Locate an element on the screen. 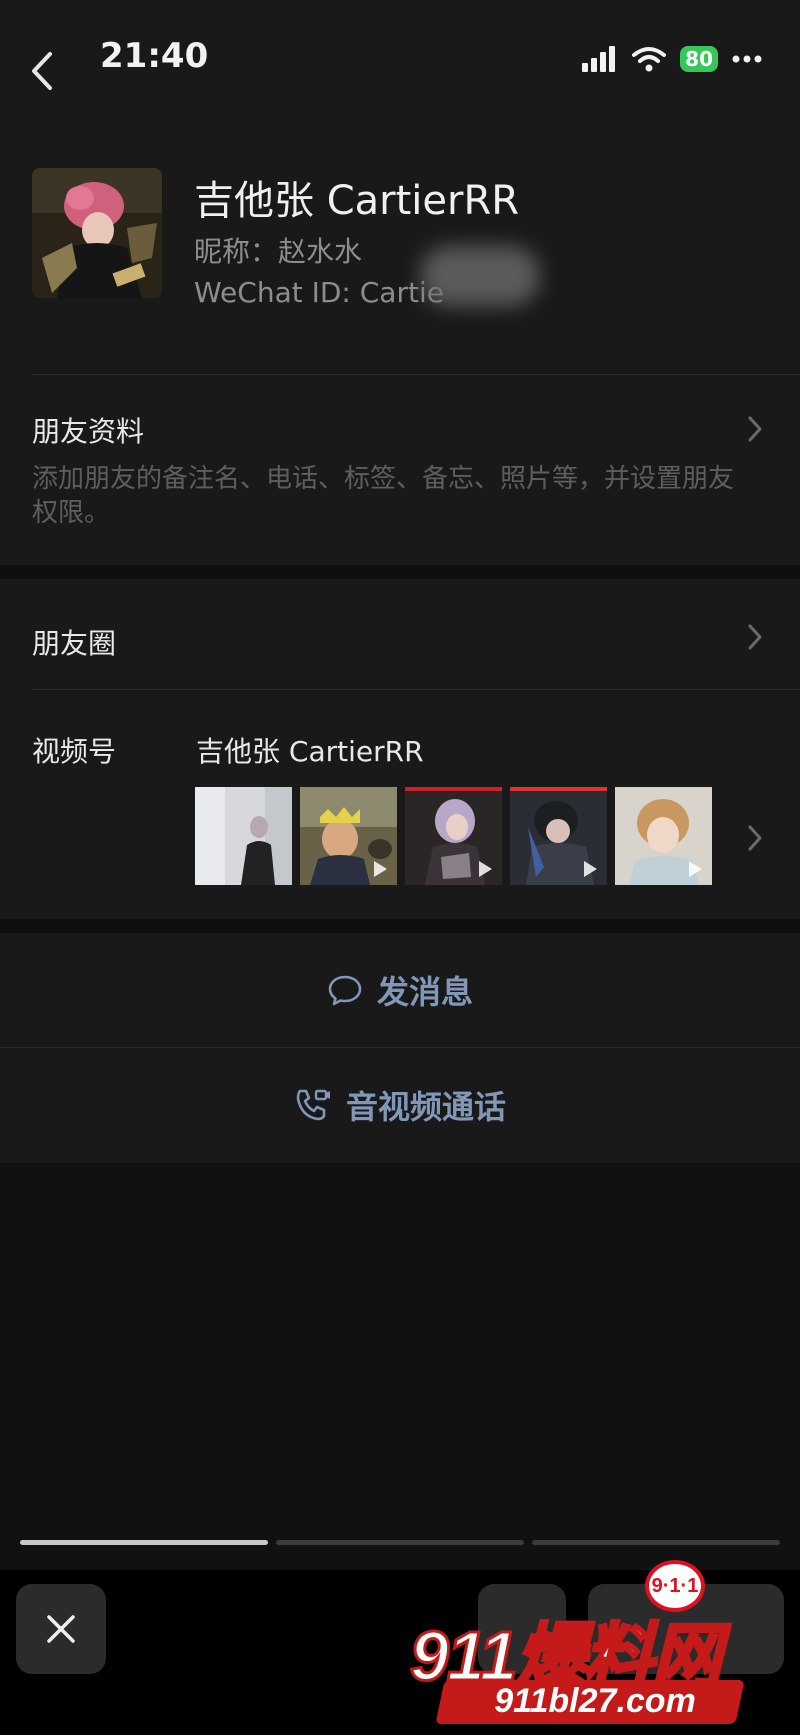 Image resolution: width=800 pixels, height=1735 pixels. avatar-image is located at coordinates (97, 233).